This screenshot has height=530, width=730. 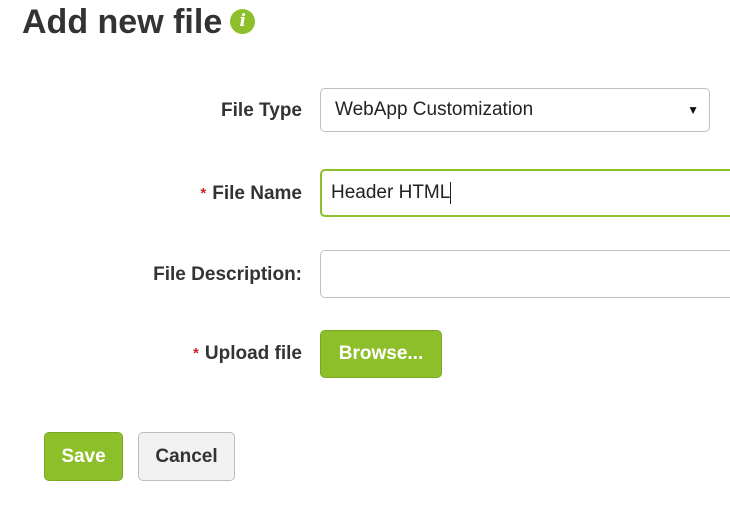 I want to click on file-name-label: File Name, so click(x=257, y=193).